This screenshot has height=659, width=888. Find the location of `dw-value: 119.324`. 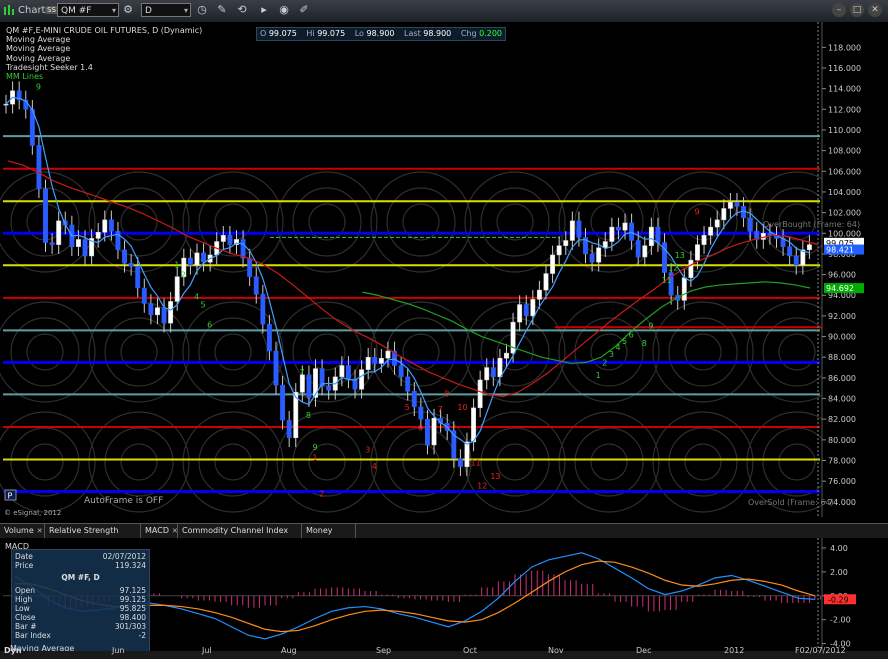

dw-value: 119.324 is located at coordinates (130, 565).